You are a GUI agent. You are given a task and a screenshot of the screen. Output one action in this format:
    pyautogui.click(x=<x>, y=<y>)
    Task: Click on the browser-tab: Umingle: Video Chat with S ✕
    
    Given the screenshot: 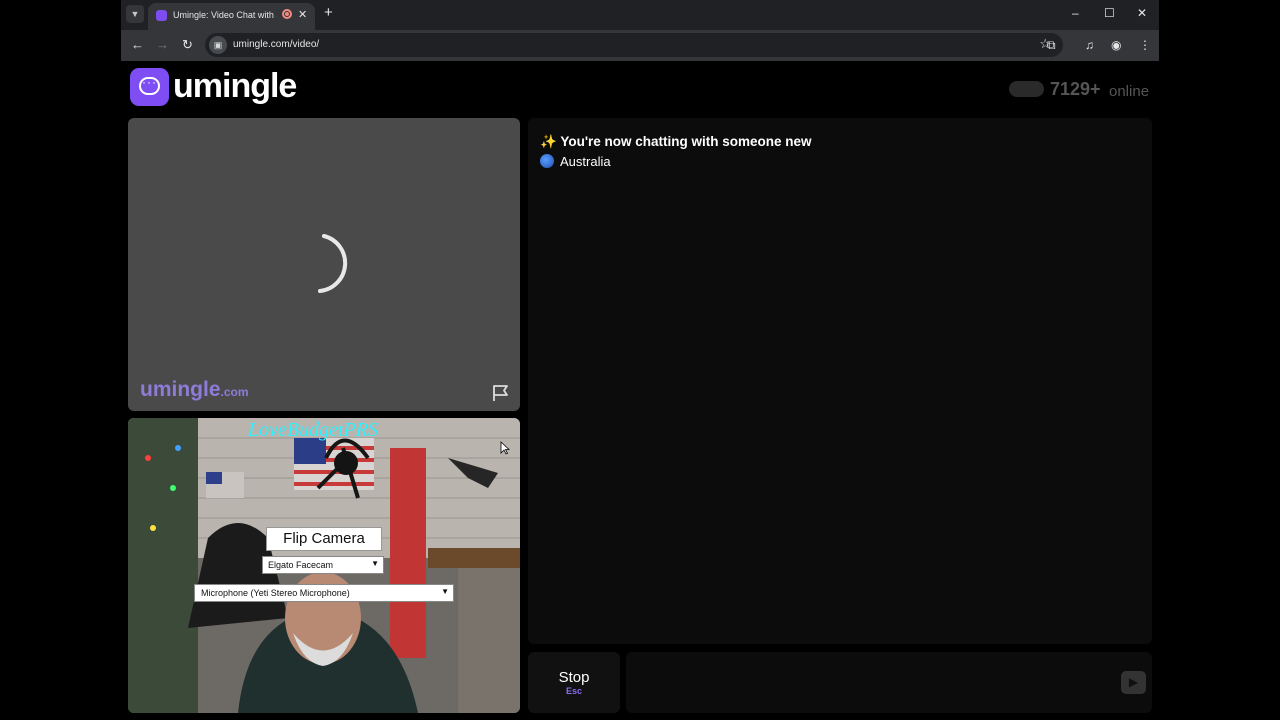 What is the action you would take?
    pyautogui.click(x=231, y=16)
    